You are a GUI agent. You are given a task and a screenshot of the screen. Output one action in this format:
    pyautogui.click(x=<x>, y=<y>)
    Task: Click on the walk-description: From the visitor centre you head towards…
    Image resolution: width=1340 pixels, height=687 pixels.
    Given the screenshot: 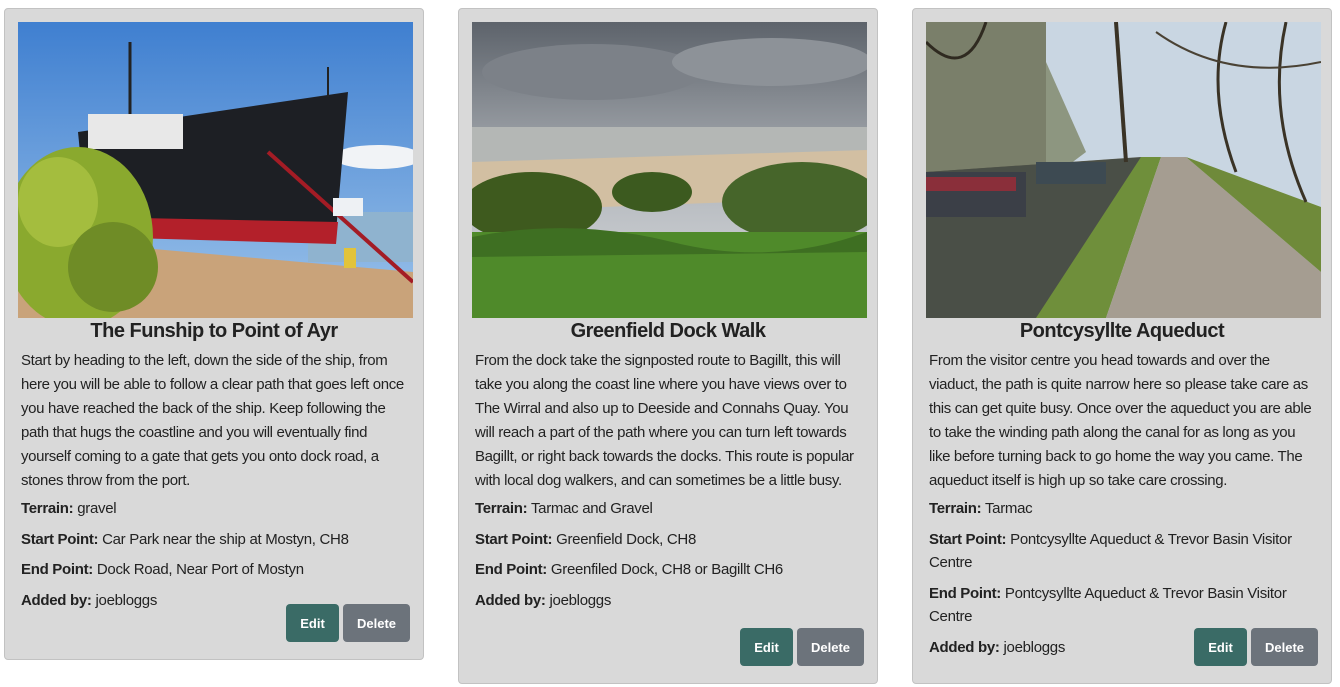 What is the action you would take?
    pyautogui.click(x=1120, y=420)
    